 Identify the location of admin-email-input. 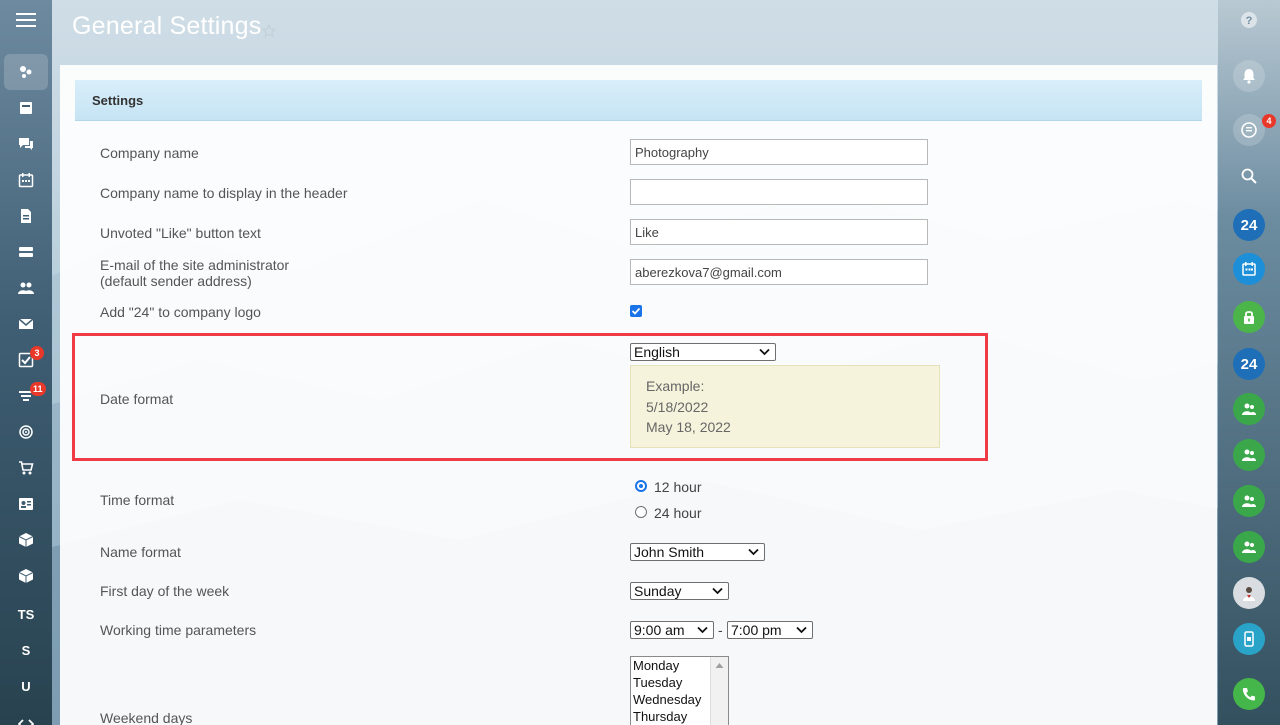
(779, 272).